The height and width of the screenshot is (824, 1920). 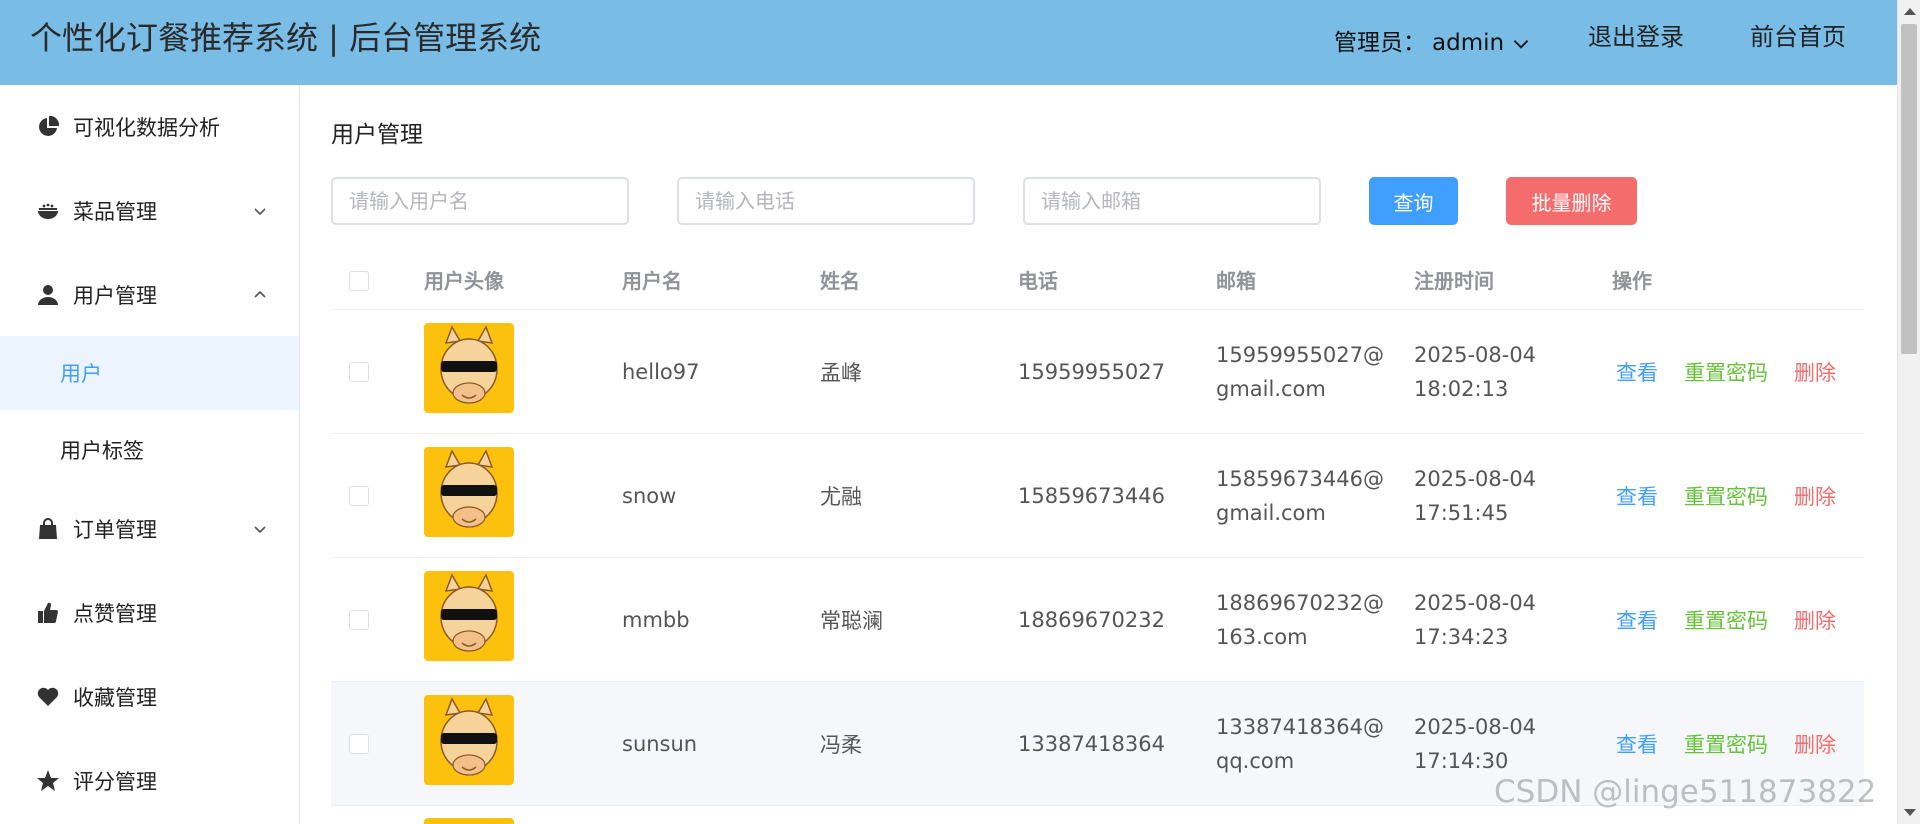 What do you see at coordinates (851, 620) in the screenshot?
I see `cell-name: 常聪澜` at bounding box center [851, 620].